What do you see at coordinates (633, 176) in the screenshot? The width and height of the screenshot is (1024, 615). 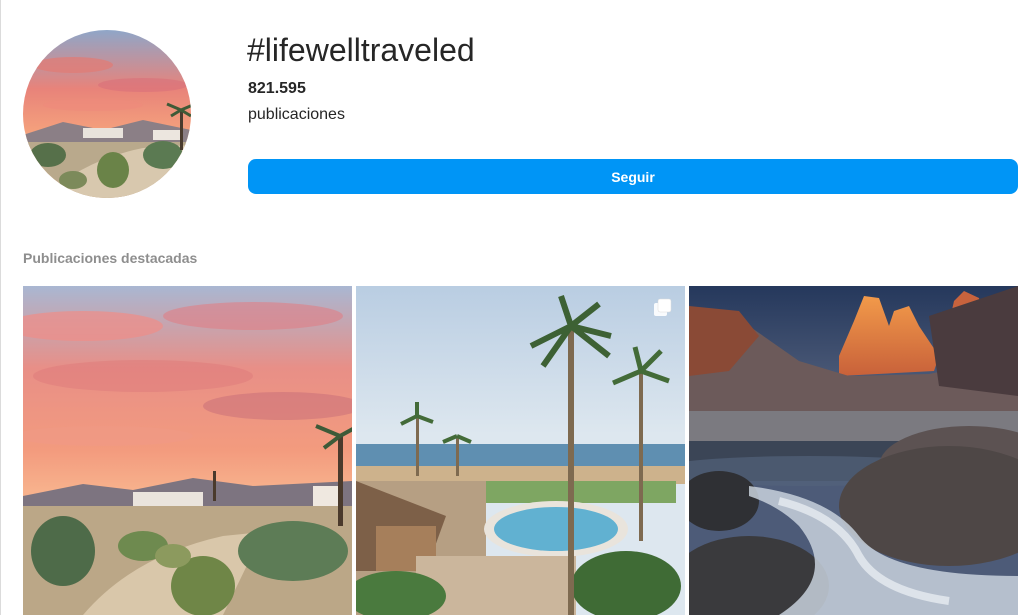 I see `follow-button: Seguir` at bounding box center [633, 176].